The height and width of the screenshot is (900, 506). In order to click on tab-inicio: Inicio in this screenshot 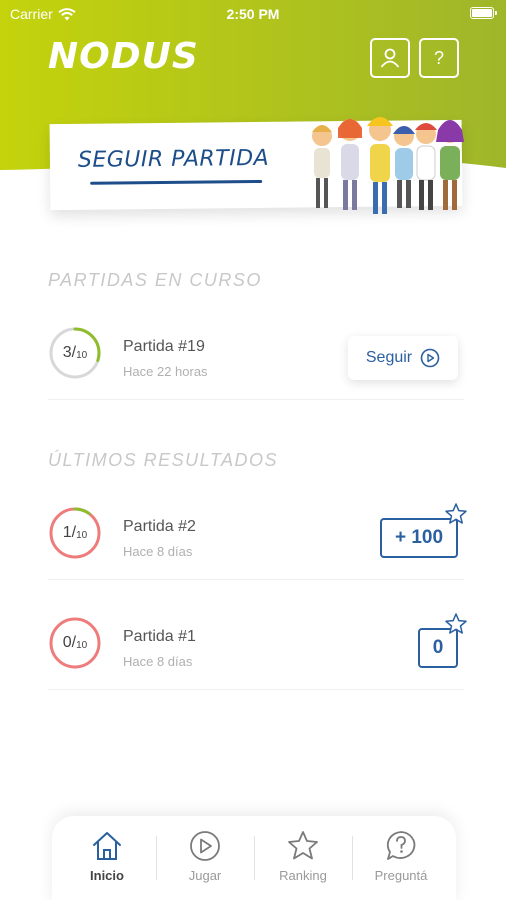, I will do `click(107, 860)`.